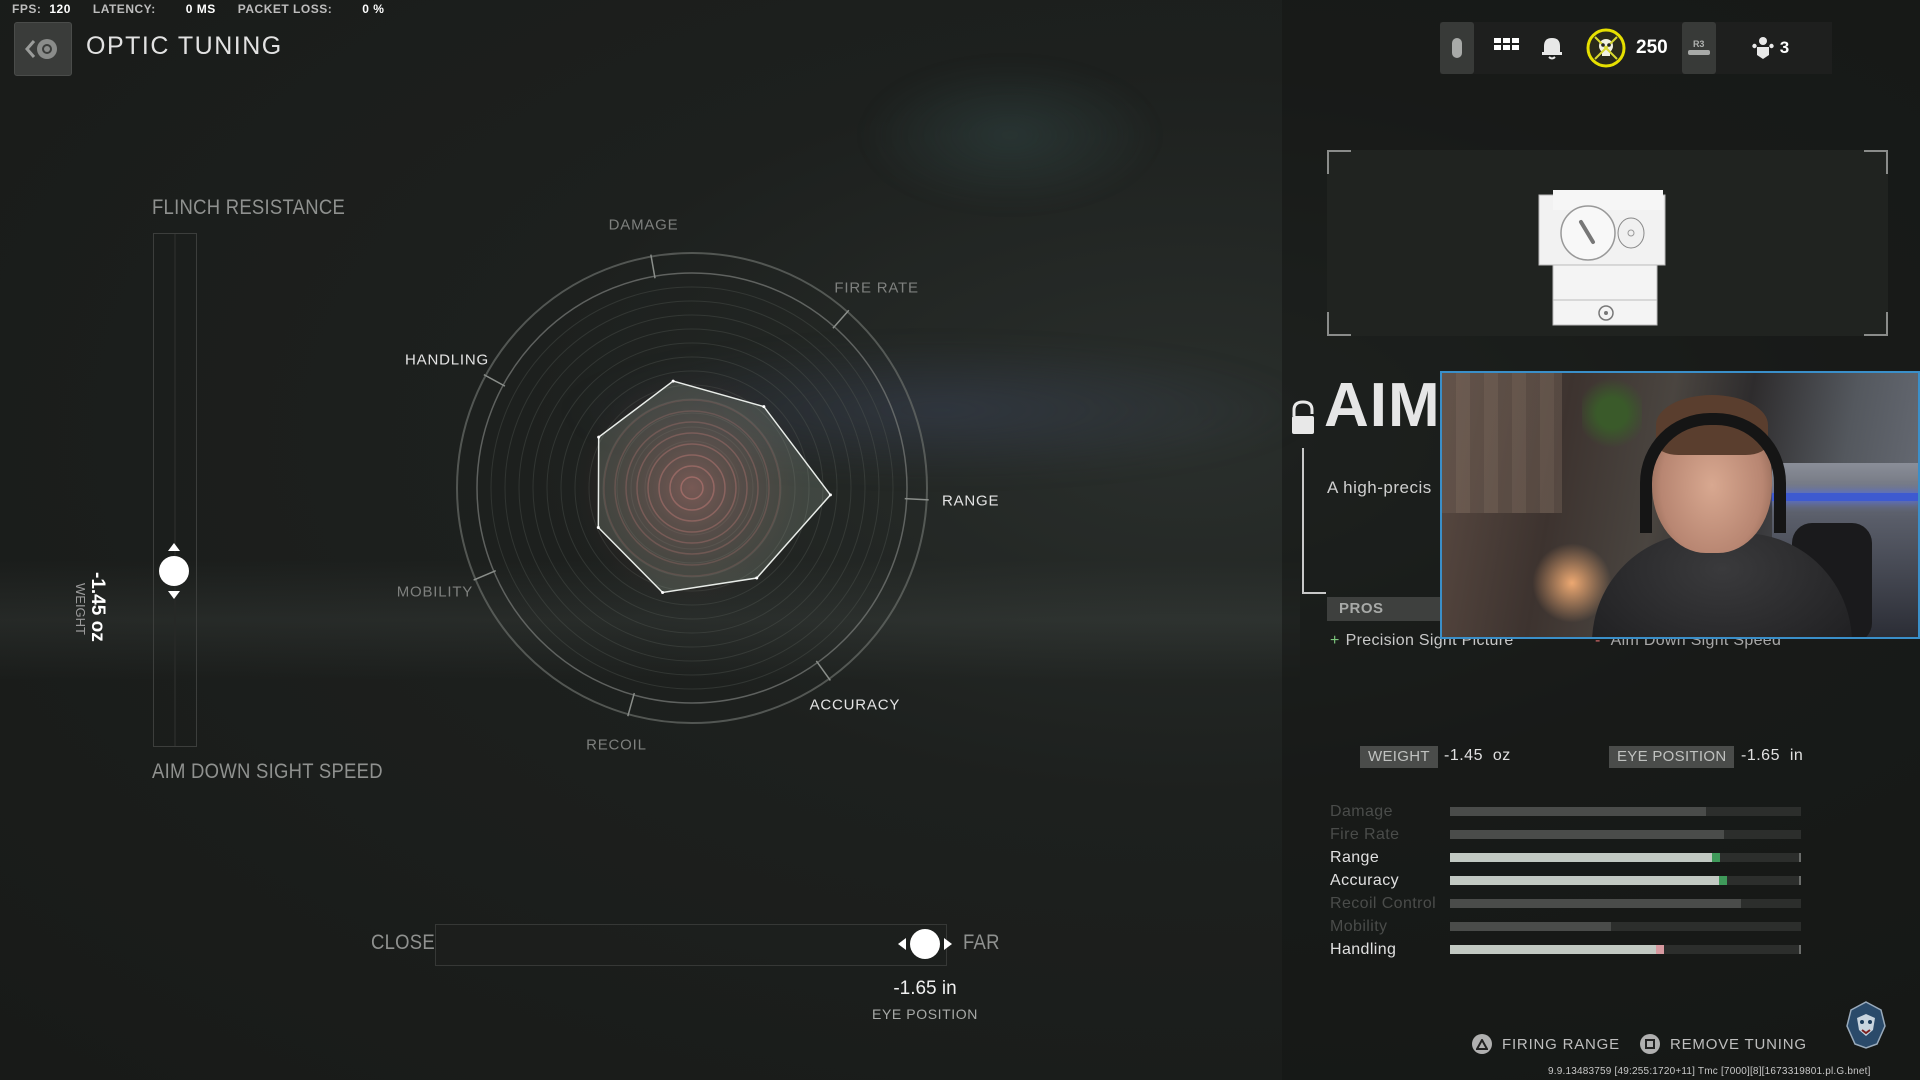  I want to click on grid-menu-button, so click(1507, 48).